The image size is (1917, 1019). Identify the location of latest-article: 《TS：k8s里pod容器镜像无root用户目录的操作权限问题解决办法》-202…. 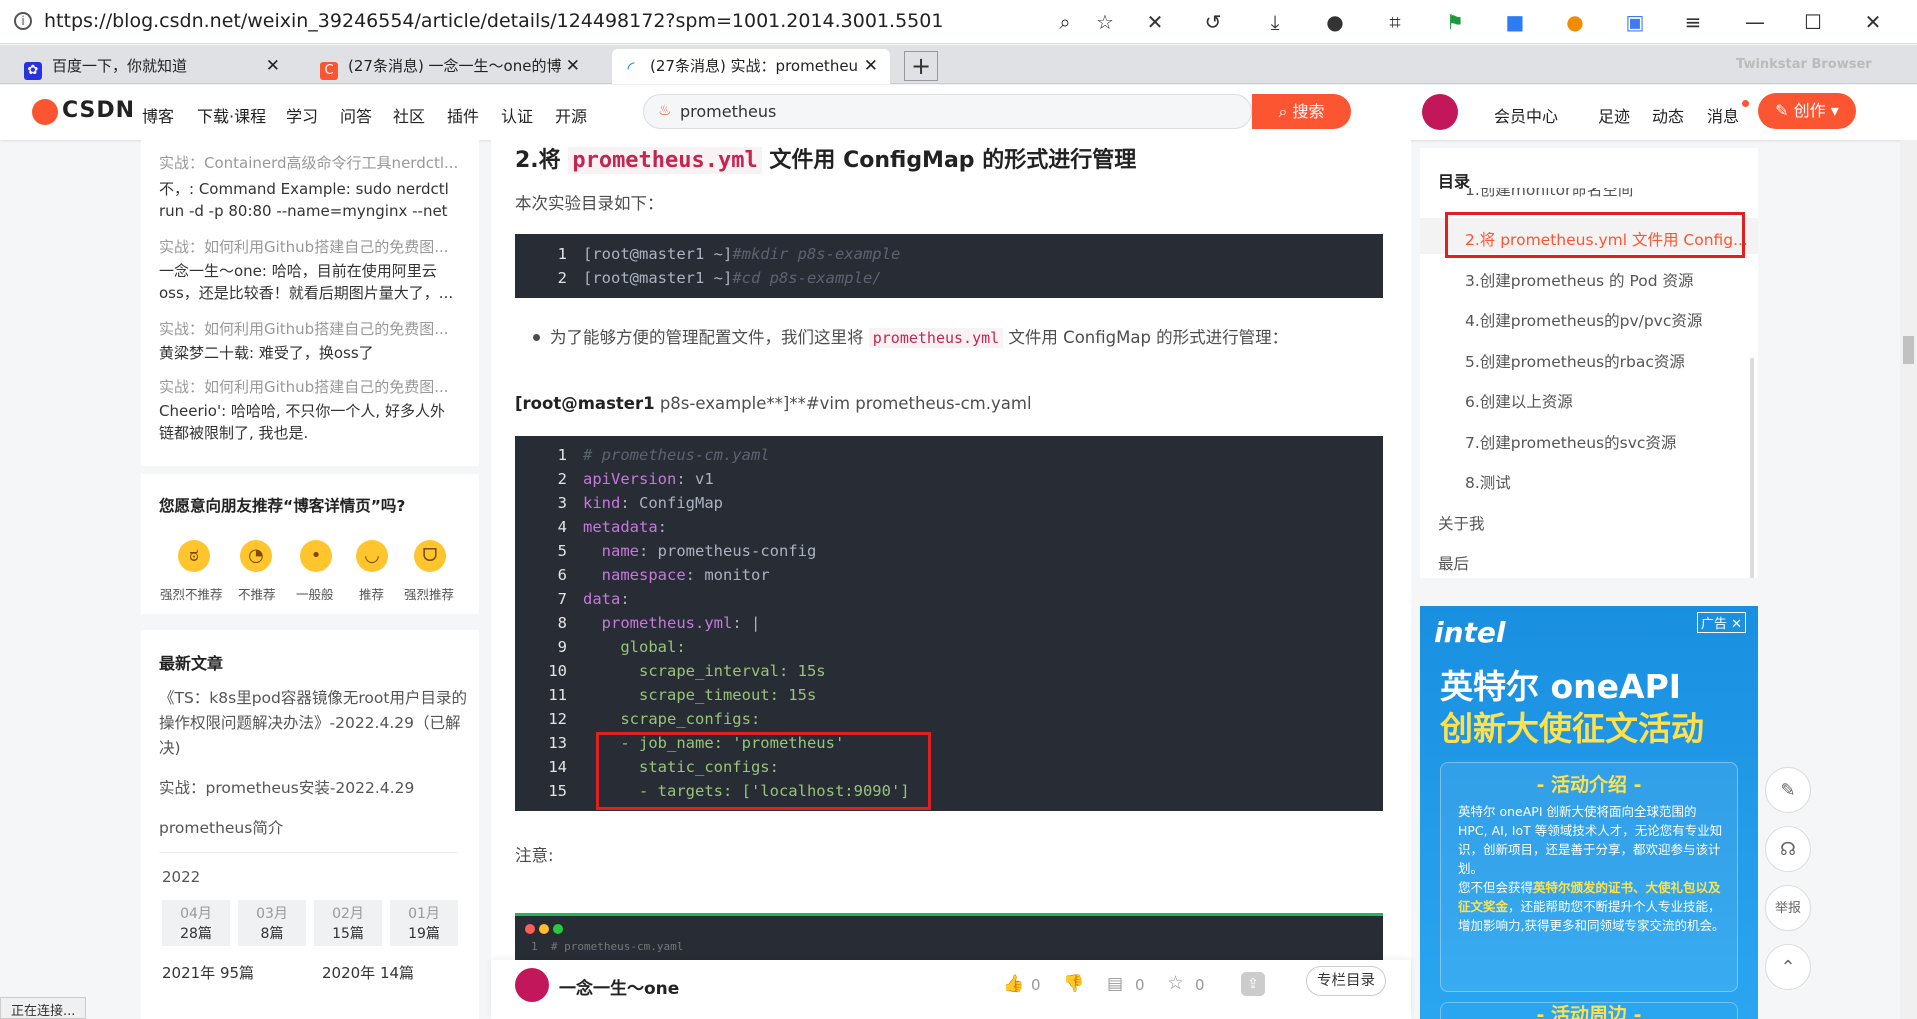
(314, 723).